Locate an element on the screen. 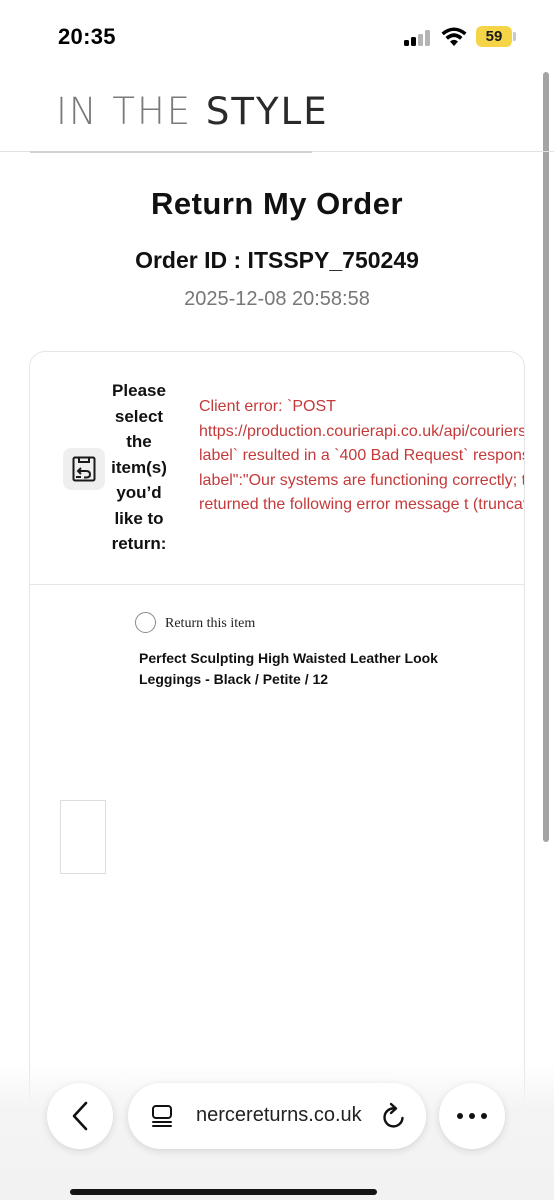 This screenshot has height=1200, width=554. instruction-line: you’d is located at coordinates (139, 492).